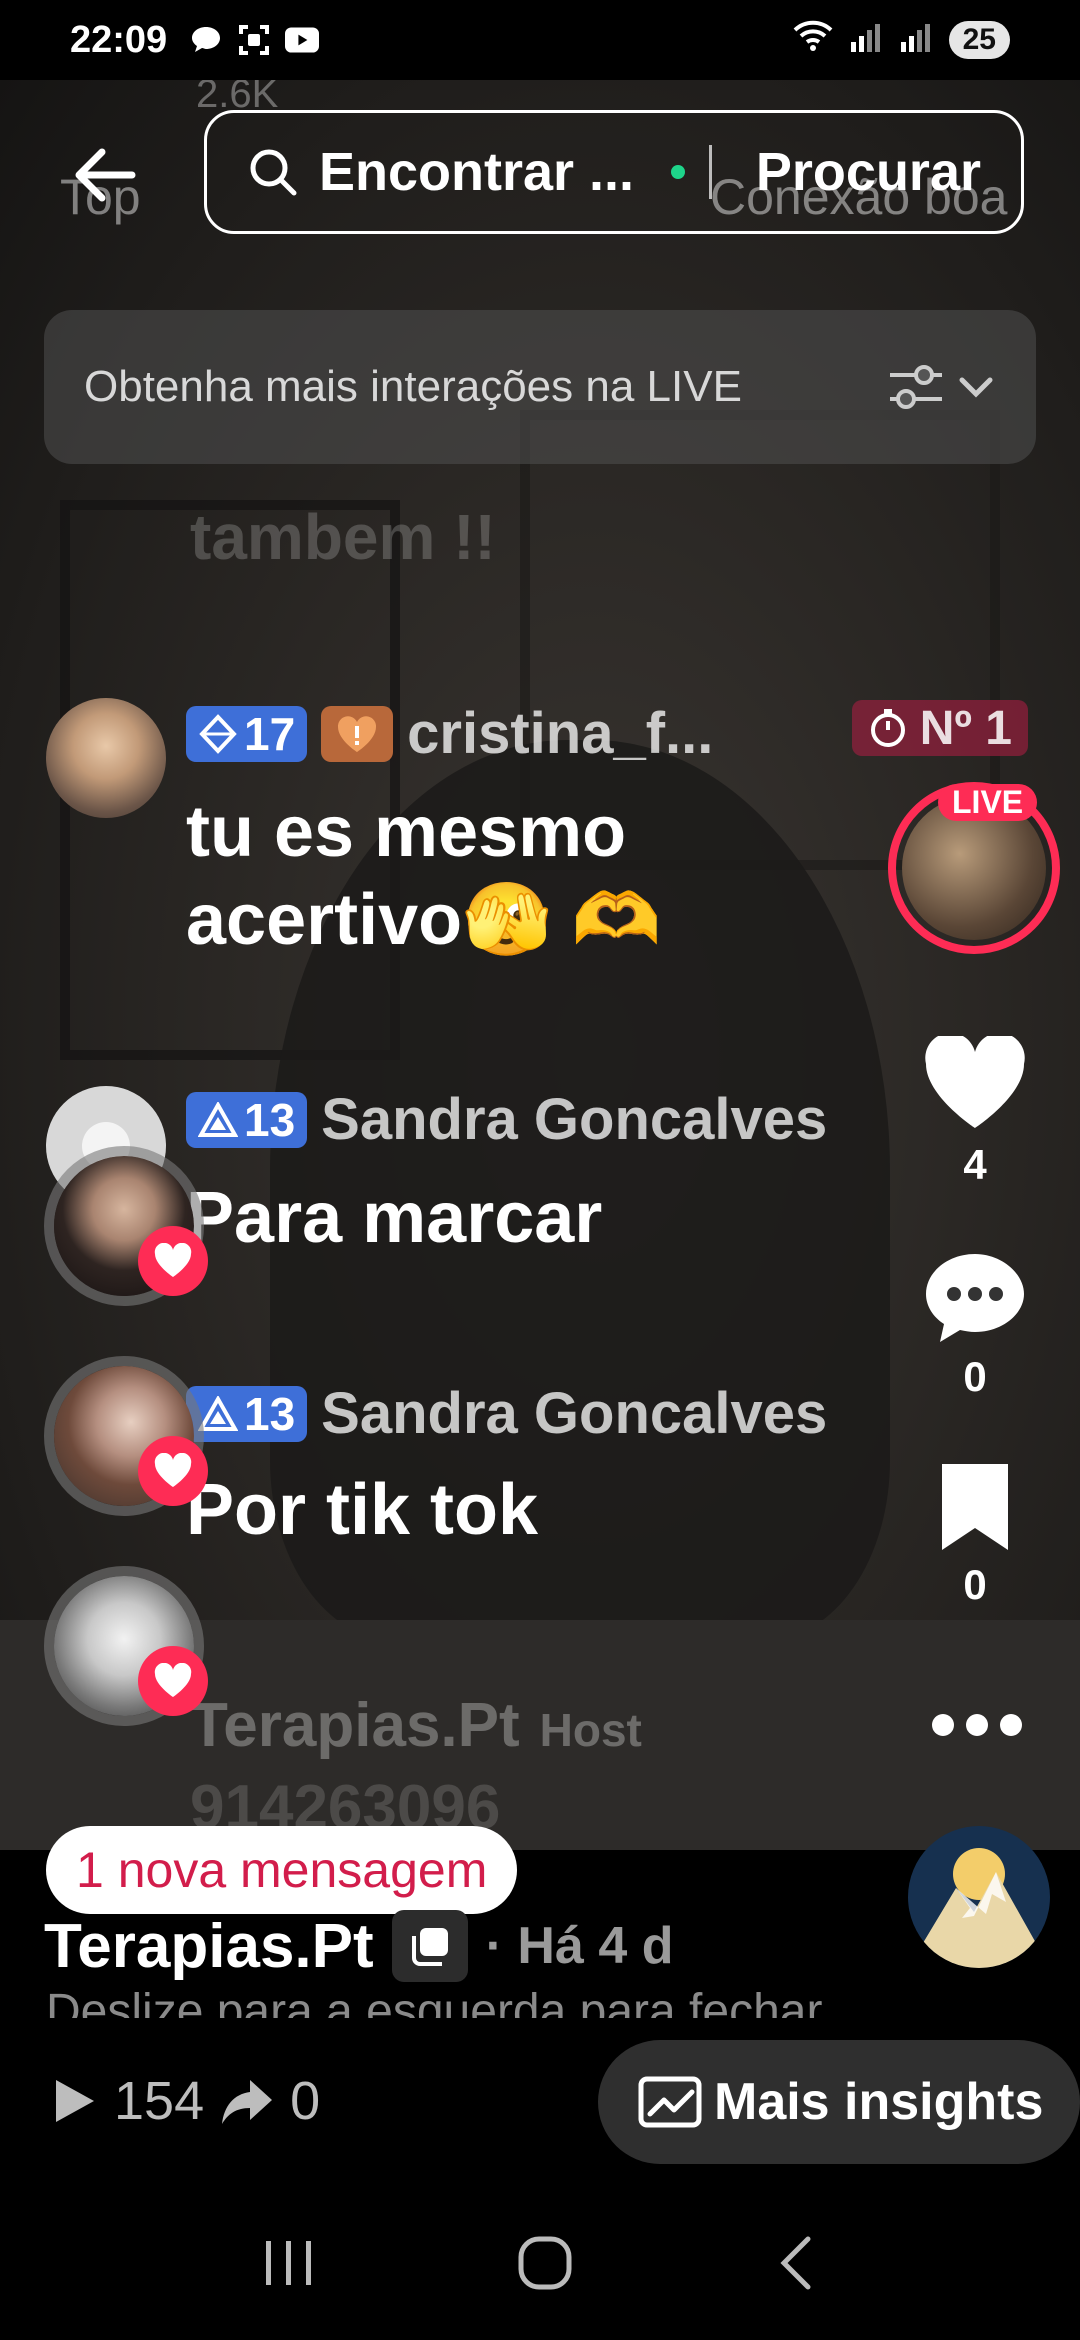  I want to click on share-arrow-icon, so click(247, 2102).